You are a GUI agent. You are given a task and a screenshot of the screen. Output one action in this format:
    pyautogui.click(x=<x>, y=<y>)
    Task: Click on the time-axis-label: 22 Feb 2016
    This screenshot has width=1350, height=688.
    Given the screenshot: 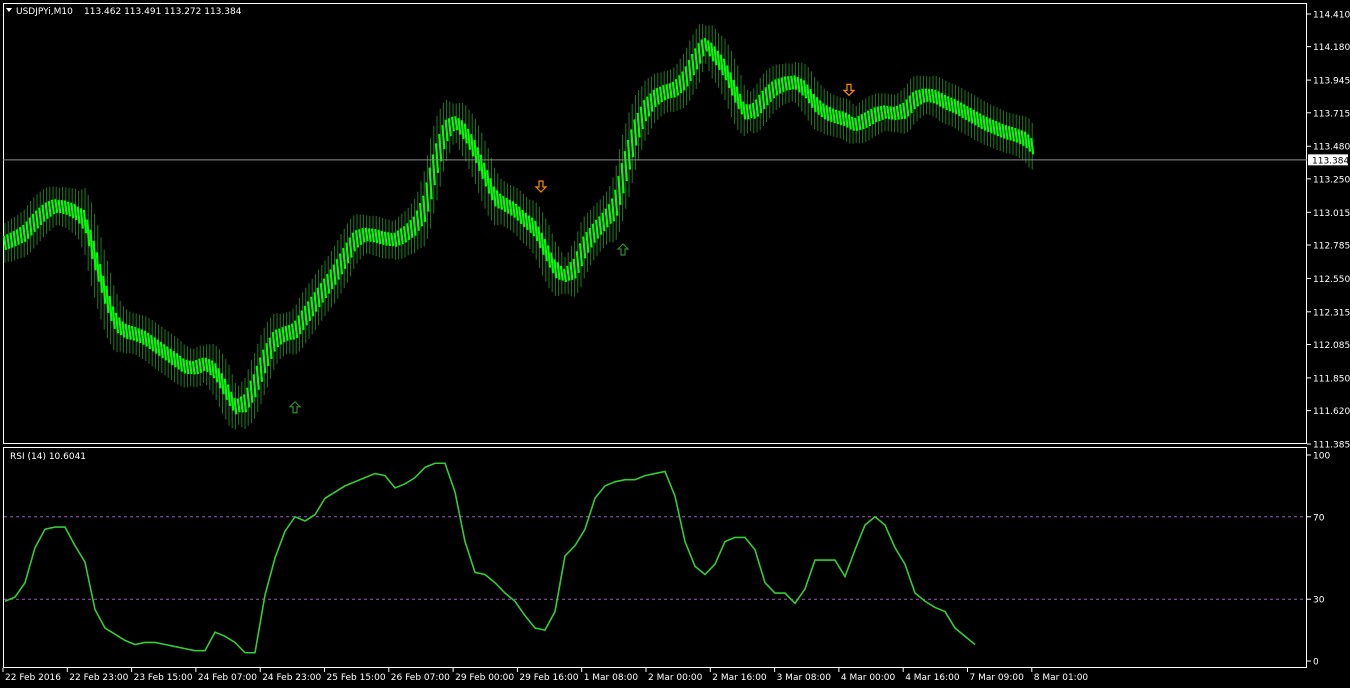 What is the action you would take?
    pyautogui.click(x=33, y=678)
    